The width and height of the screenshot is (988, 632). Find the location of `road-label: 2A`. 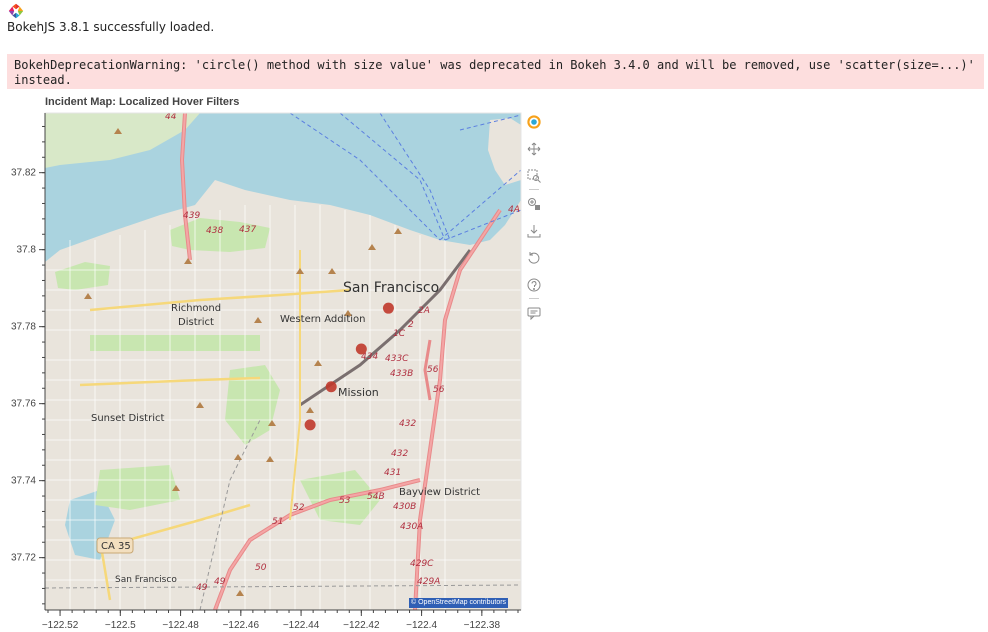

road-label: 2A is located at coordinates (424, 311).